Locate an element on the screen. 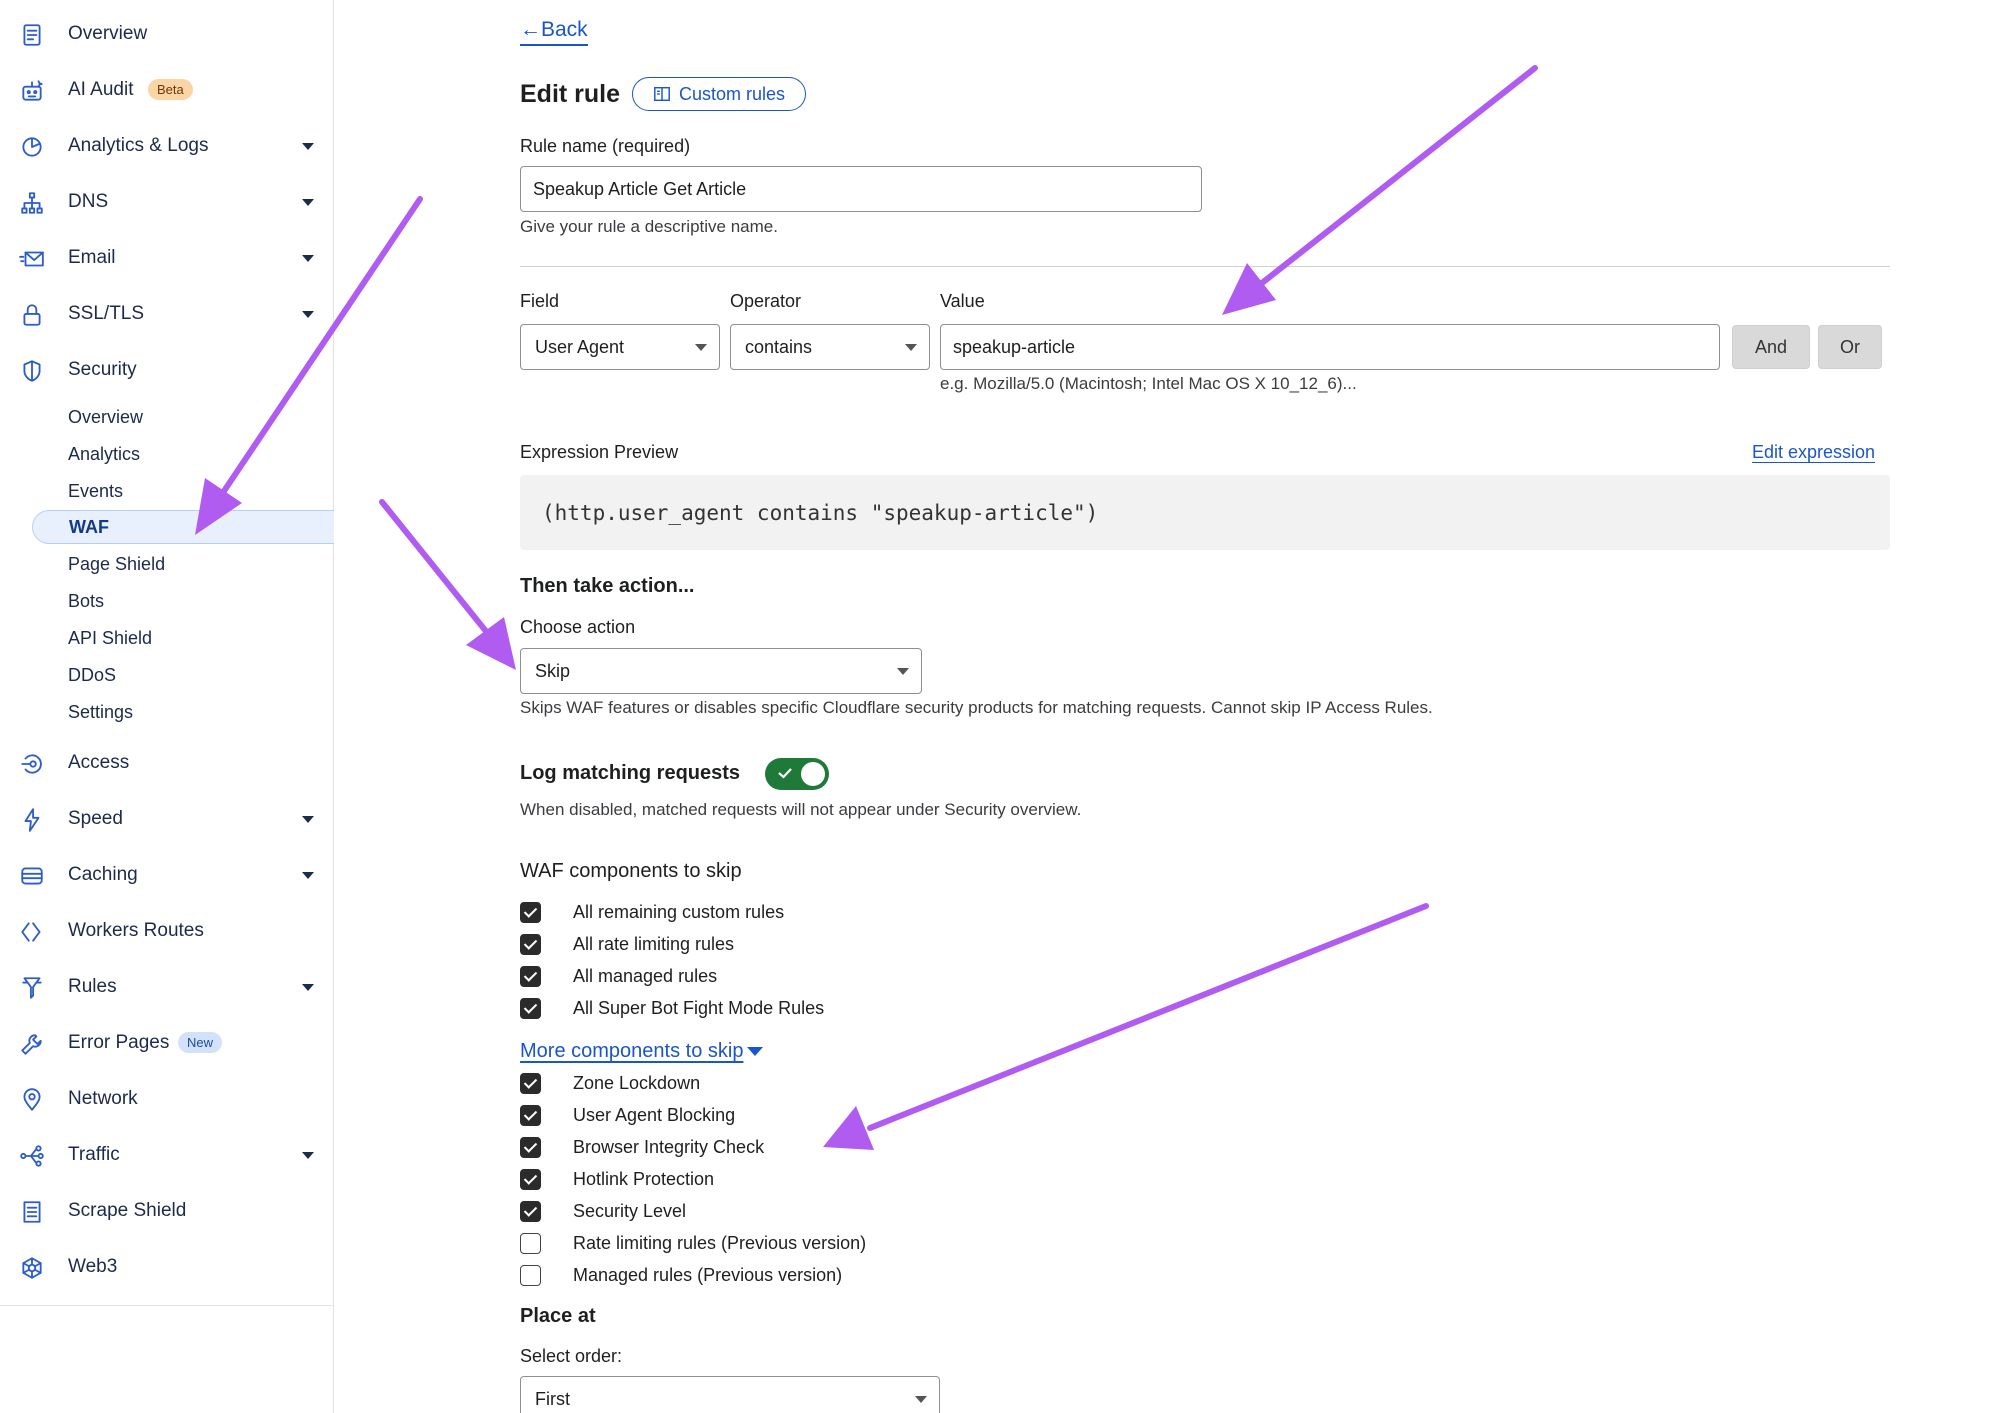  checkbox-rate-limiting-rules-previous is located at coordinates (530, 1243).